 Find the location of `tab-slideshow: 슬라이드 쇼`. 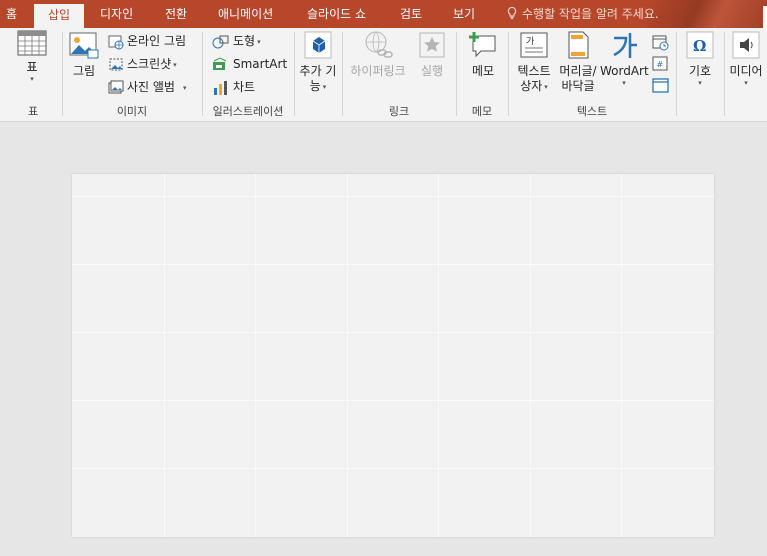

tab-slideshow: 슬라이드 쇼 is located at coordinates (336, 14).